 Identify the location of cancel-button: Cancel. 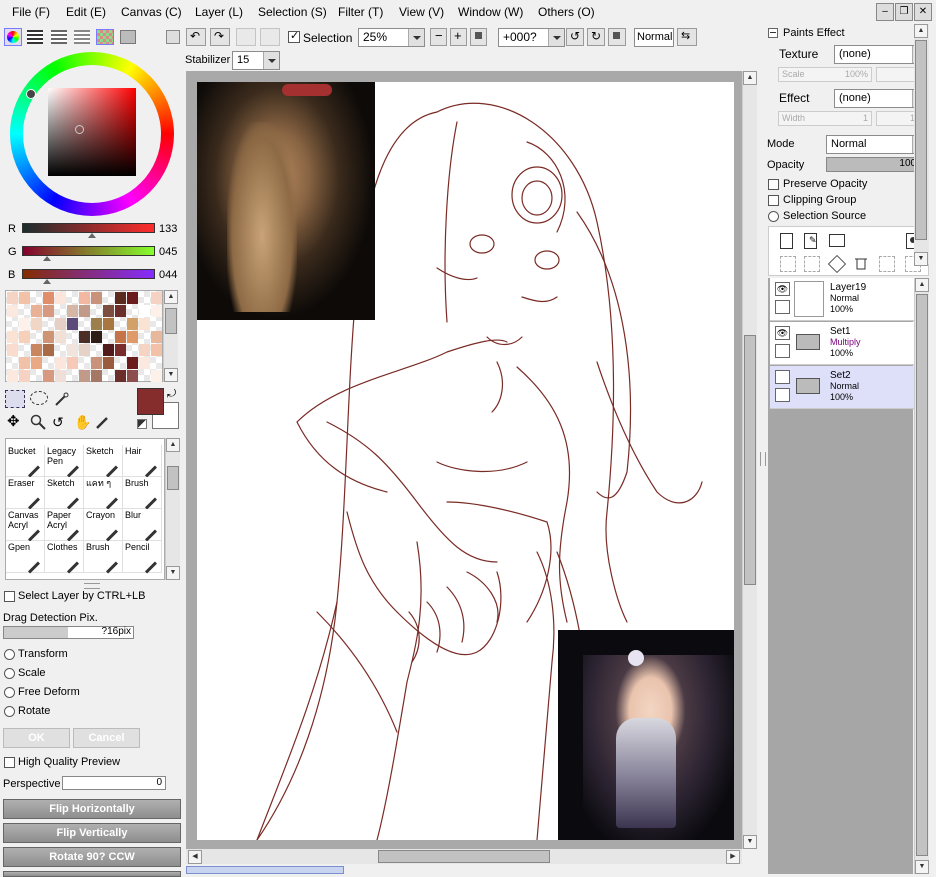
(106, 738).